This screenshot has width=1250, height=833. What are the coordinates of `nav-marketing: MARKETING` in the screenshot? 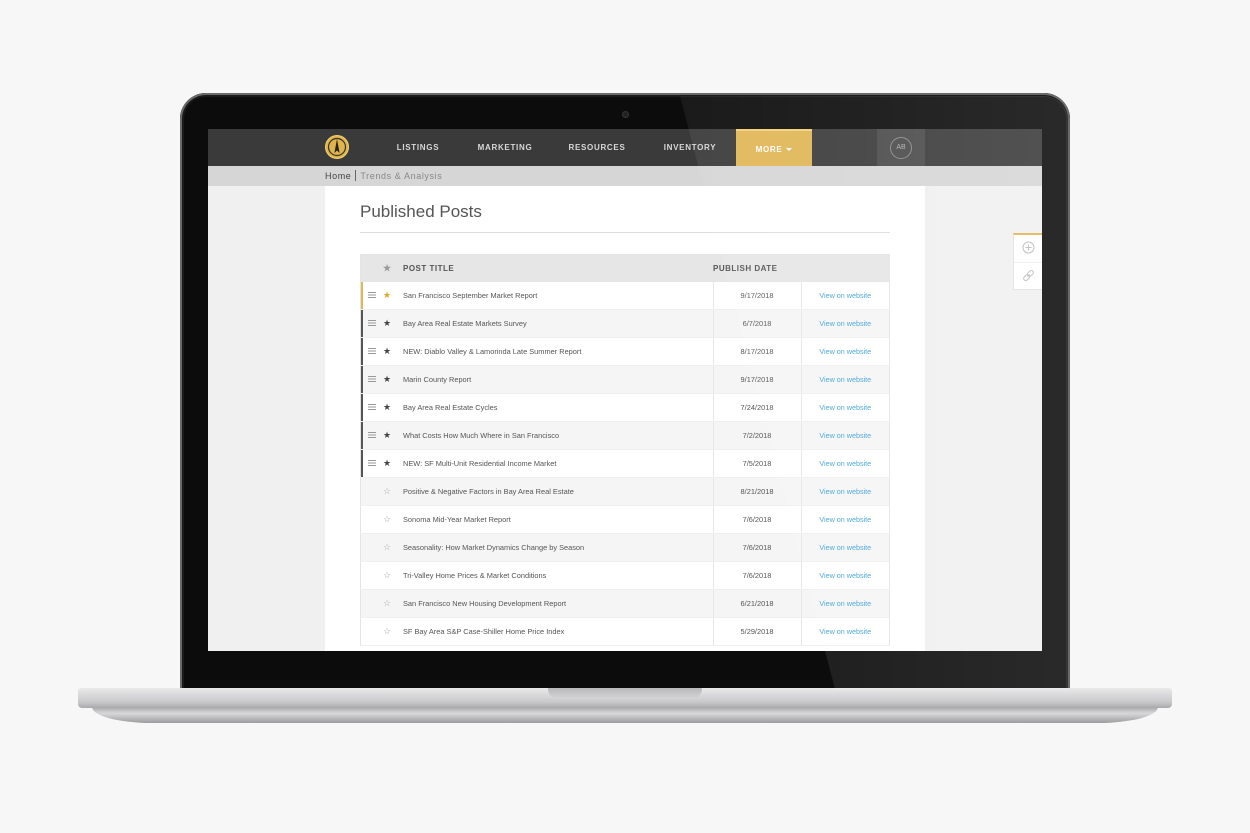 It's located at (505, 147).